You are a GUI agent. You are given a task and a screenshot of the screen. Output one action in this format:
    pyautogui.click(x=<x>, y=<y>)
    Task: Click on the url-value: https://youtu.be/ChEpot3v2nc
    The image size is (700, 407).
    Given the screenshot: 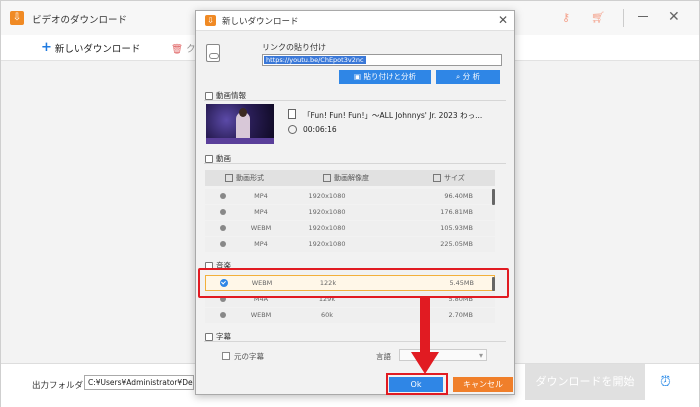 What is the action you would take?
    pyautogui.click(x=315, y=60)
    